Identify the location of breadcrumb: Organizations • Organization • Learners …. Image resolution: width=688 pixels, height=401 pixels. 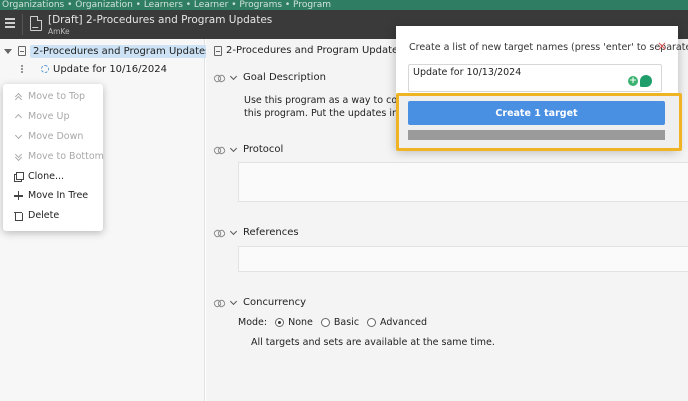
(344, 5).